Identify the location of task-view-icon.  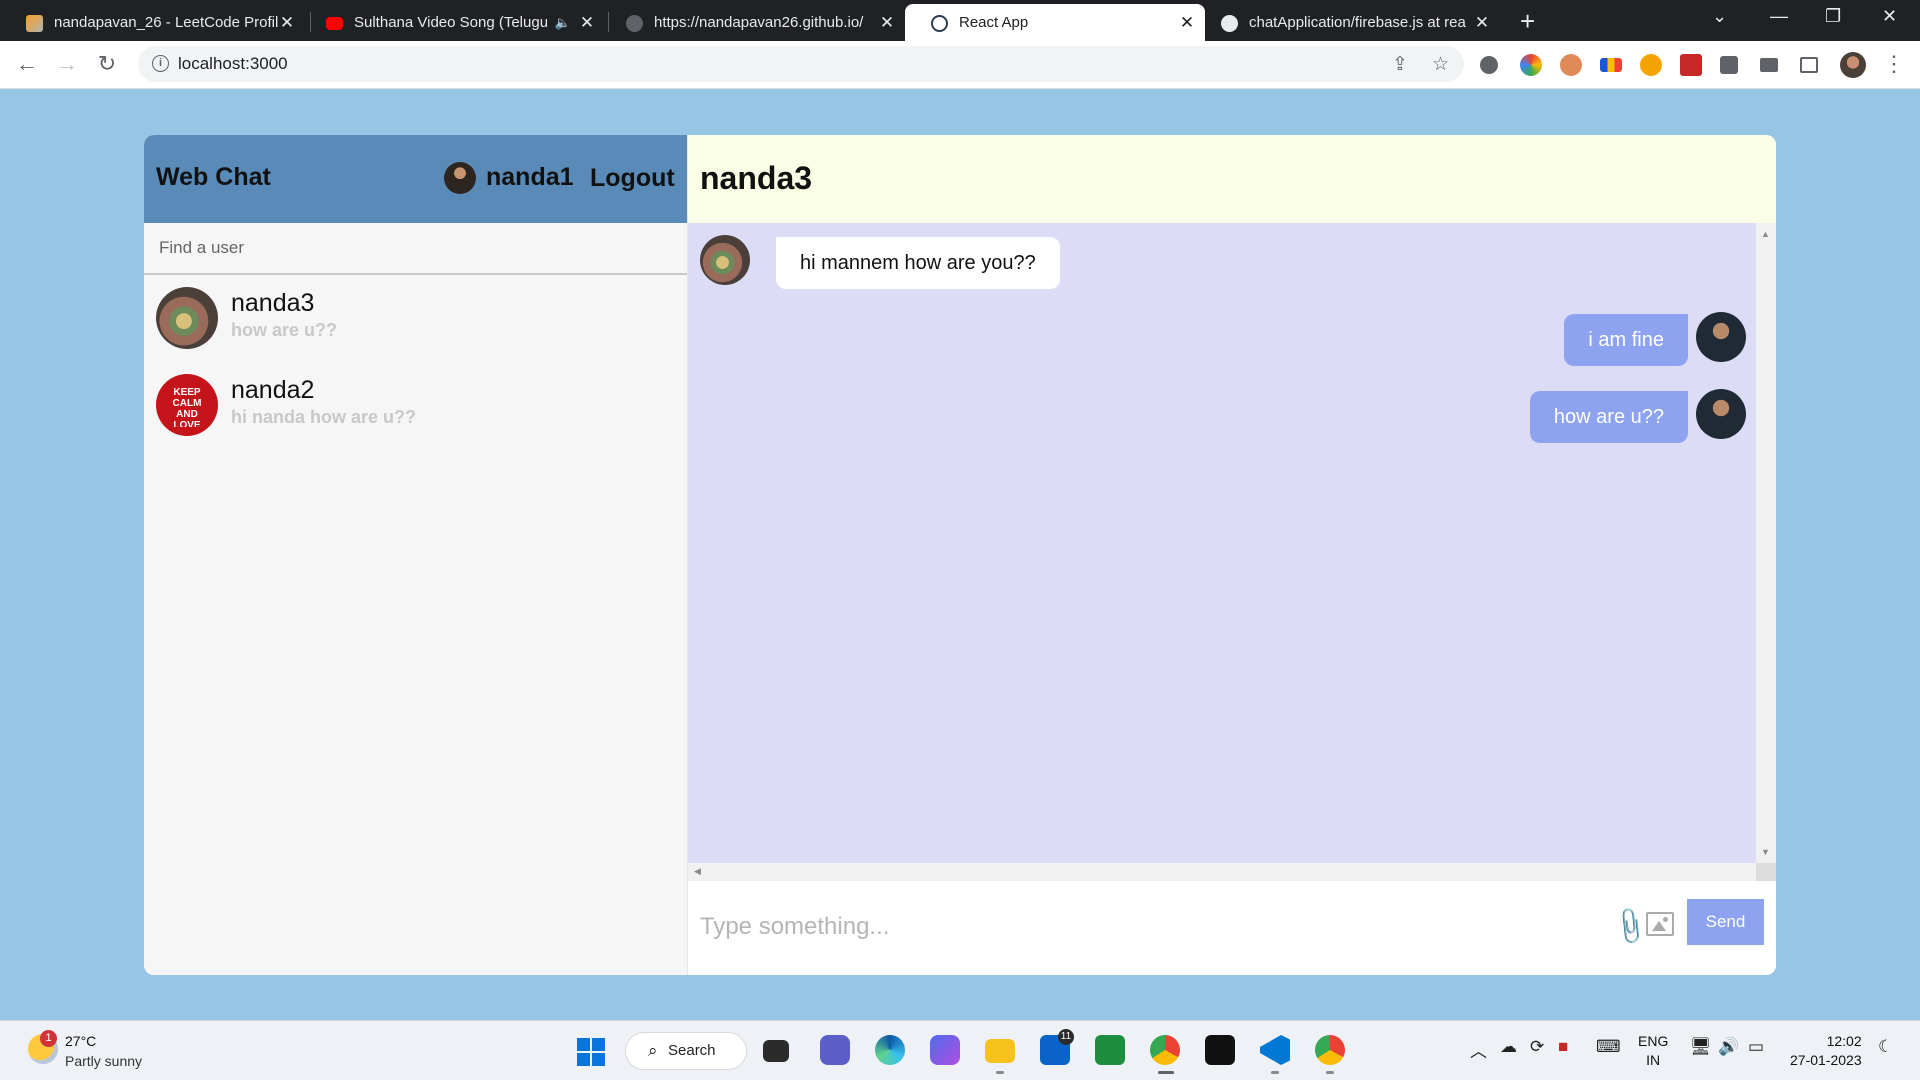
(776, 1051).